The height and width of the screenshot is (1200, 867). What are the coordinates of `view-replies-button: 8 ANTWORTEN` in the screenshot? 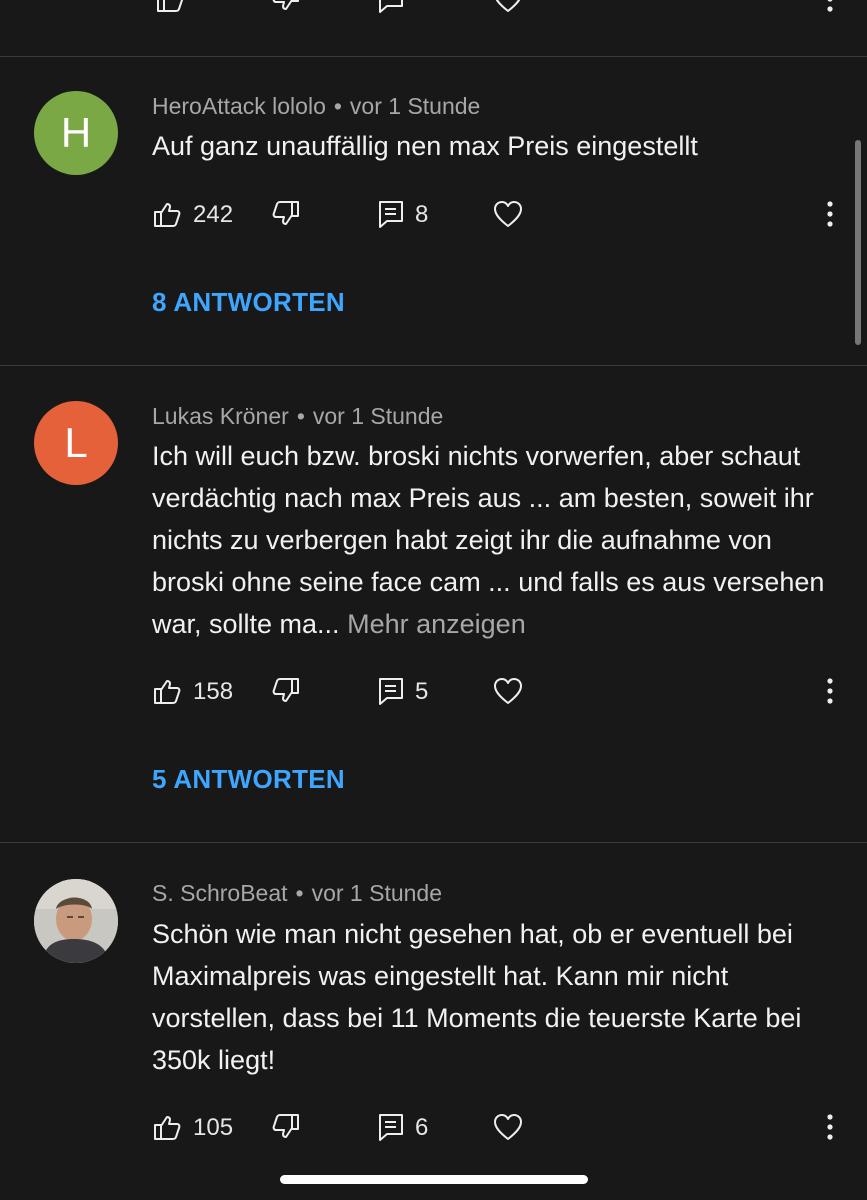 It's located at (248, 302).